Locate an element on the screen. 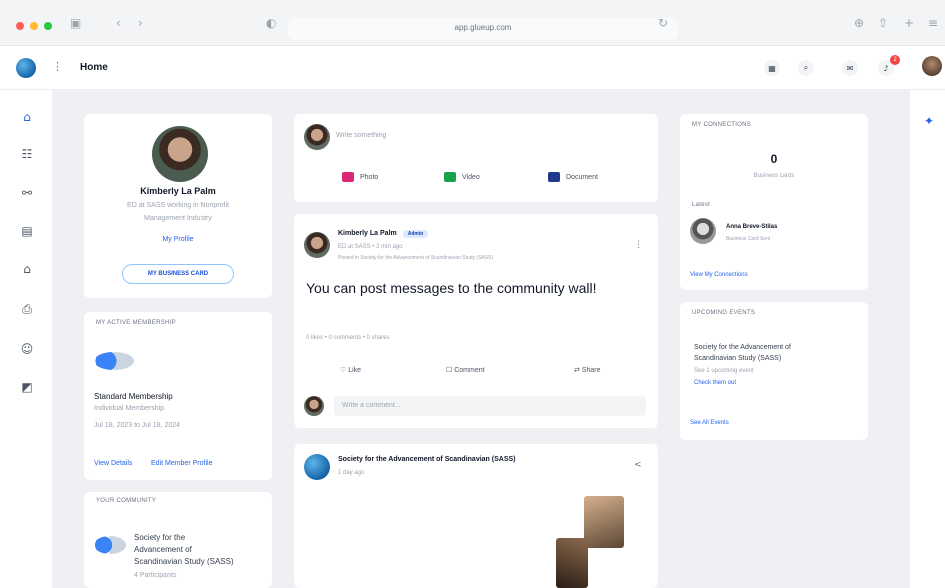 The image size is (945, 588). view-details-link: View Details is located at coordinates (113, 463).